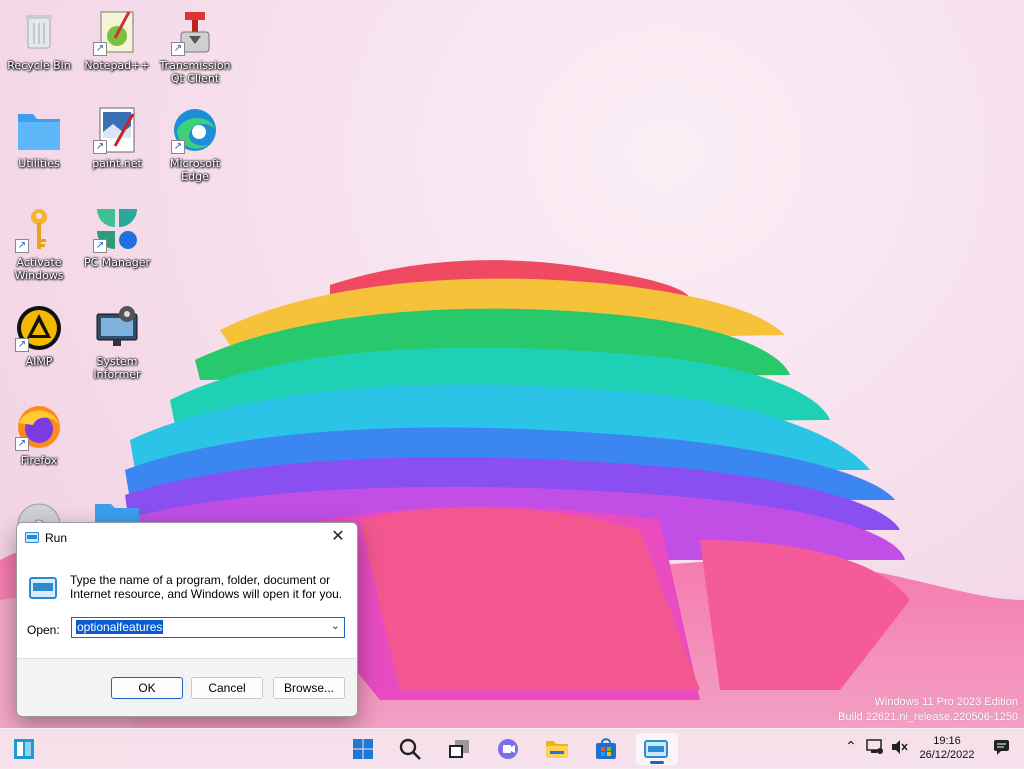 This screenshot has width=1024, height=769. What do you see at coordinates (117, 262) in the screenshot?
I see `desktop-icon-label: PC Manager` at bounding box center [117, 262].